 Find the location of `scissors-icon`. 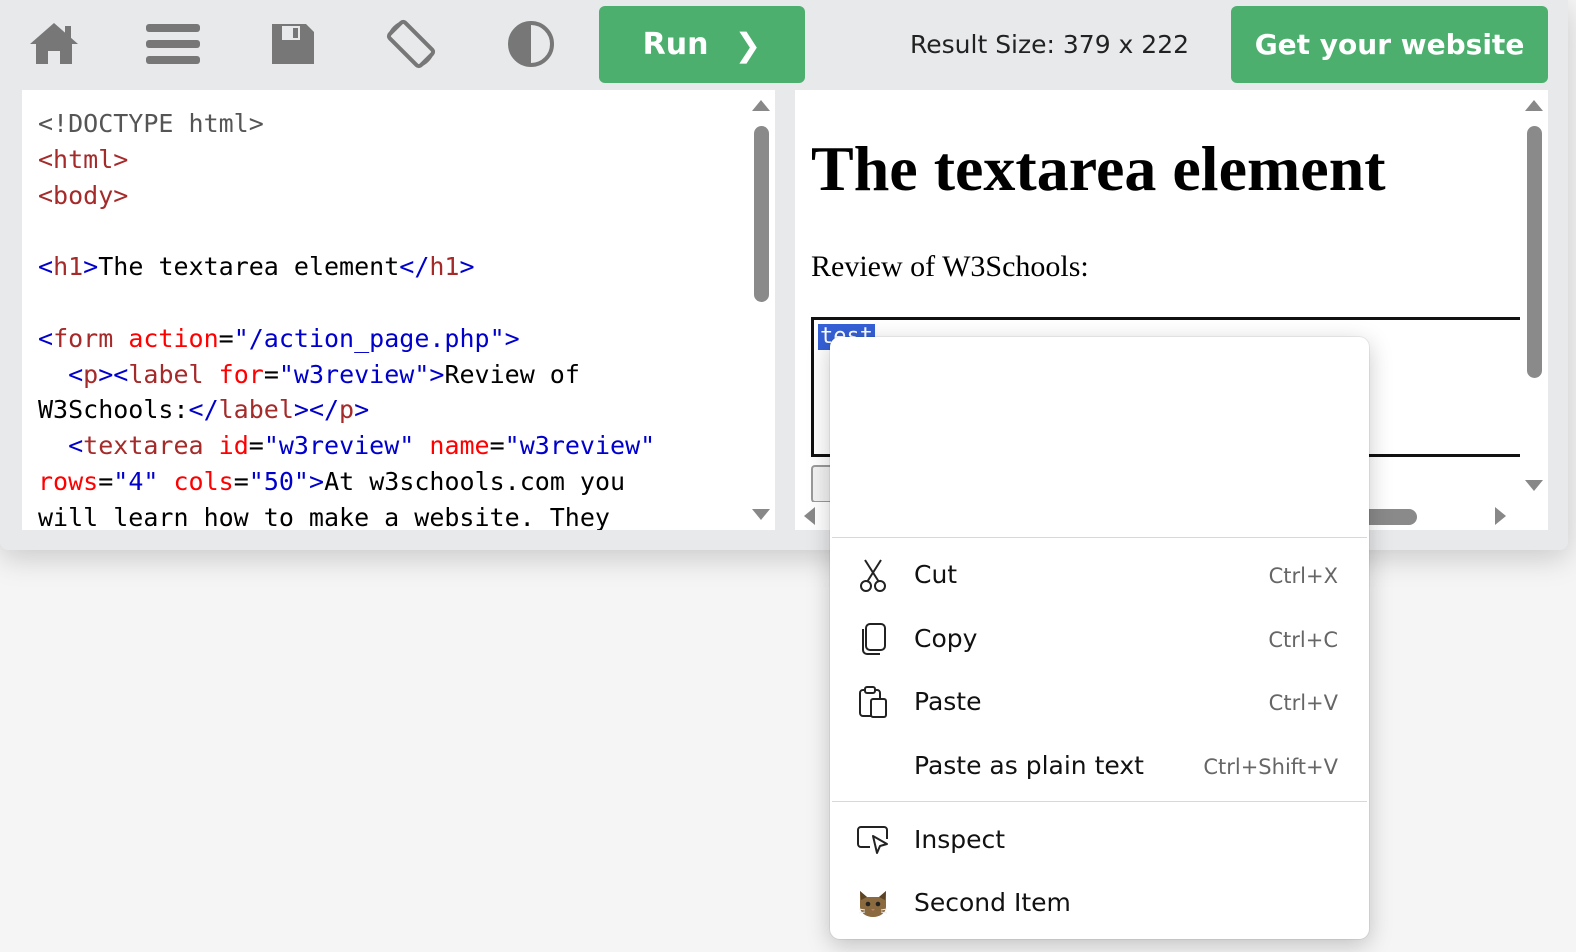

scissors-icon is located at coordinates (873, 575).